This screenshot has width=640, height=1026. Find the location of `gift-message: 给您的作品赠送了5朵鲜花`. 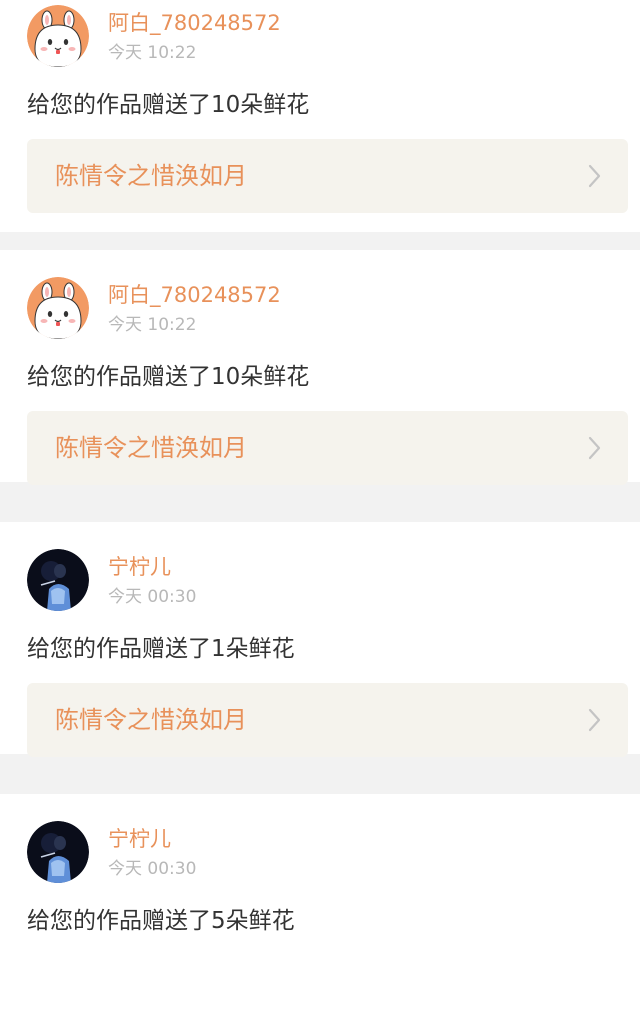

gift-message: 给您的作品赠送了5朵鲜花 is located at coordinates (161, 921).